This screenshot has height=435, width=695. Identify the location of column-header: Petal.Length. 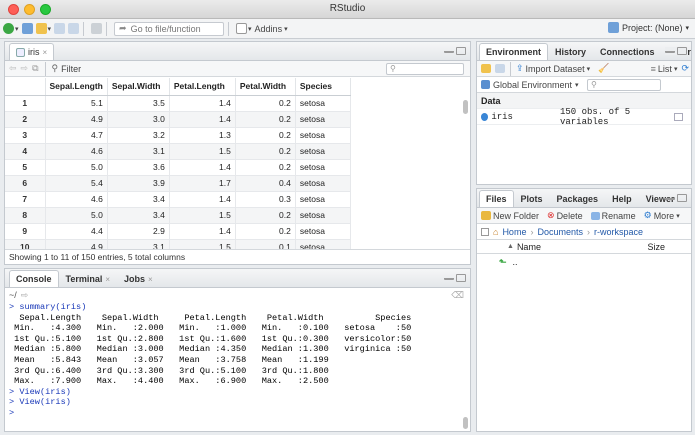
(202, 87).